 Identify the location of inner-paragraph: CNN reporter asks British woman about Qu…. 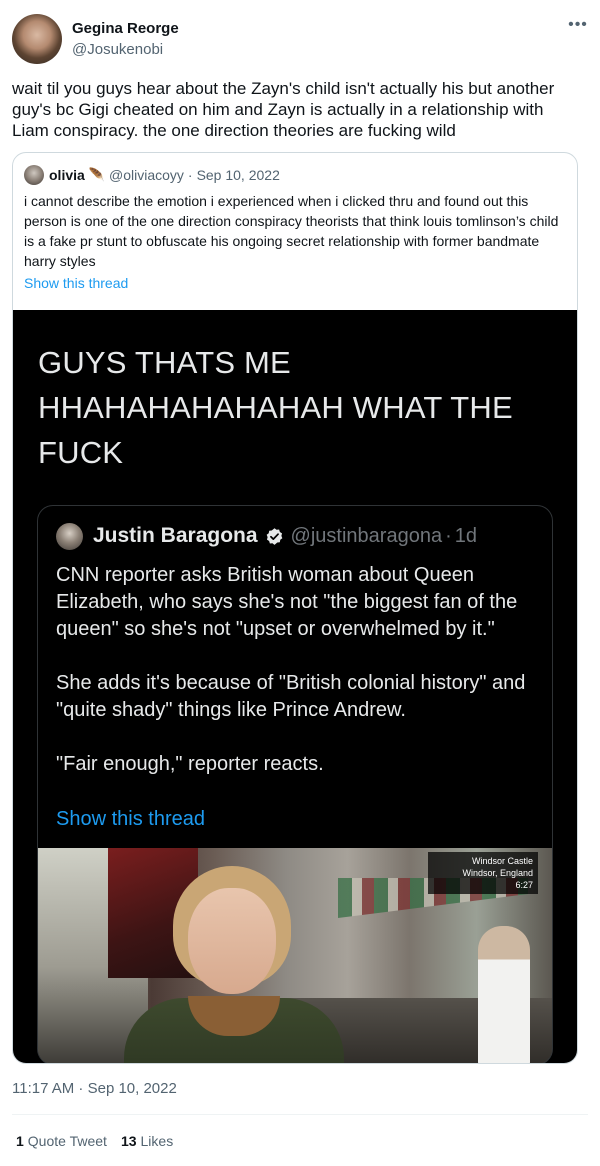
(287, 602).